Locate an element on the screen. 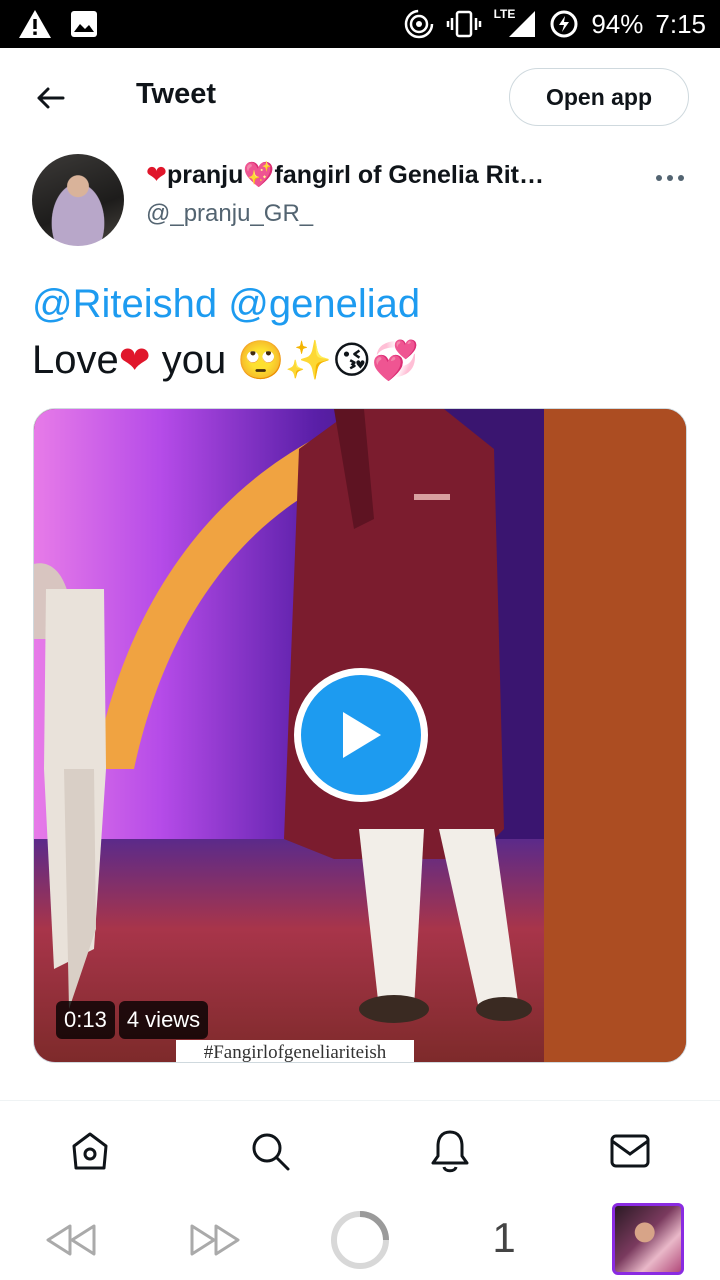 The width and height of the screenshot is (720, 1280). rewind-button is located at coordinates (71, 1240).